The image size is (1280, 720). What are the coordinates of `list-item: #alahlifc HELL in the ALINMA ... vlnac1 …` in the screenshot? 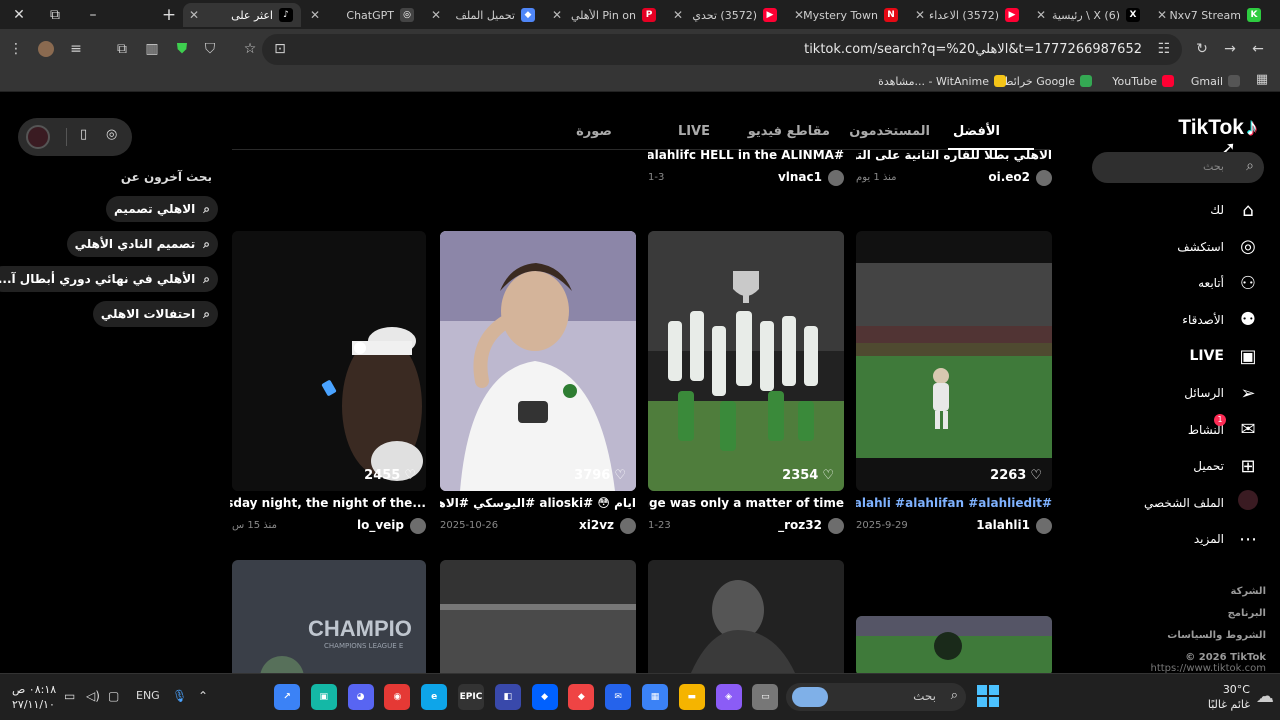 It's located at (746, 170).